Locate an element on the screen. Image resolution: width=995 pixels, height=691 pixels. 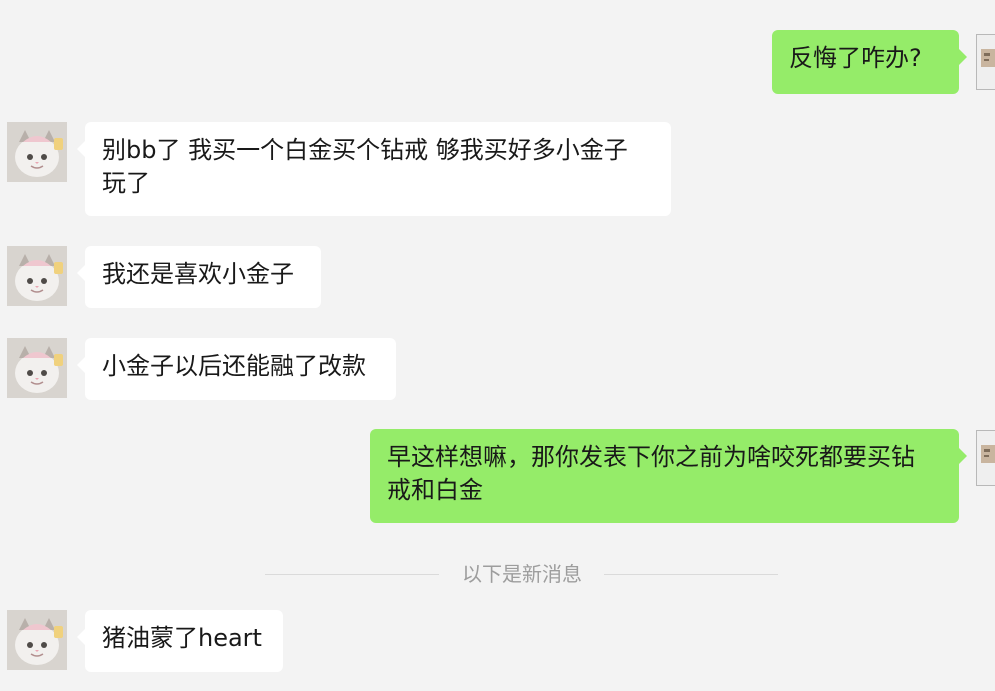
divider-label: 以下是新消息 is located at coordinates (522, 574).